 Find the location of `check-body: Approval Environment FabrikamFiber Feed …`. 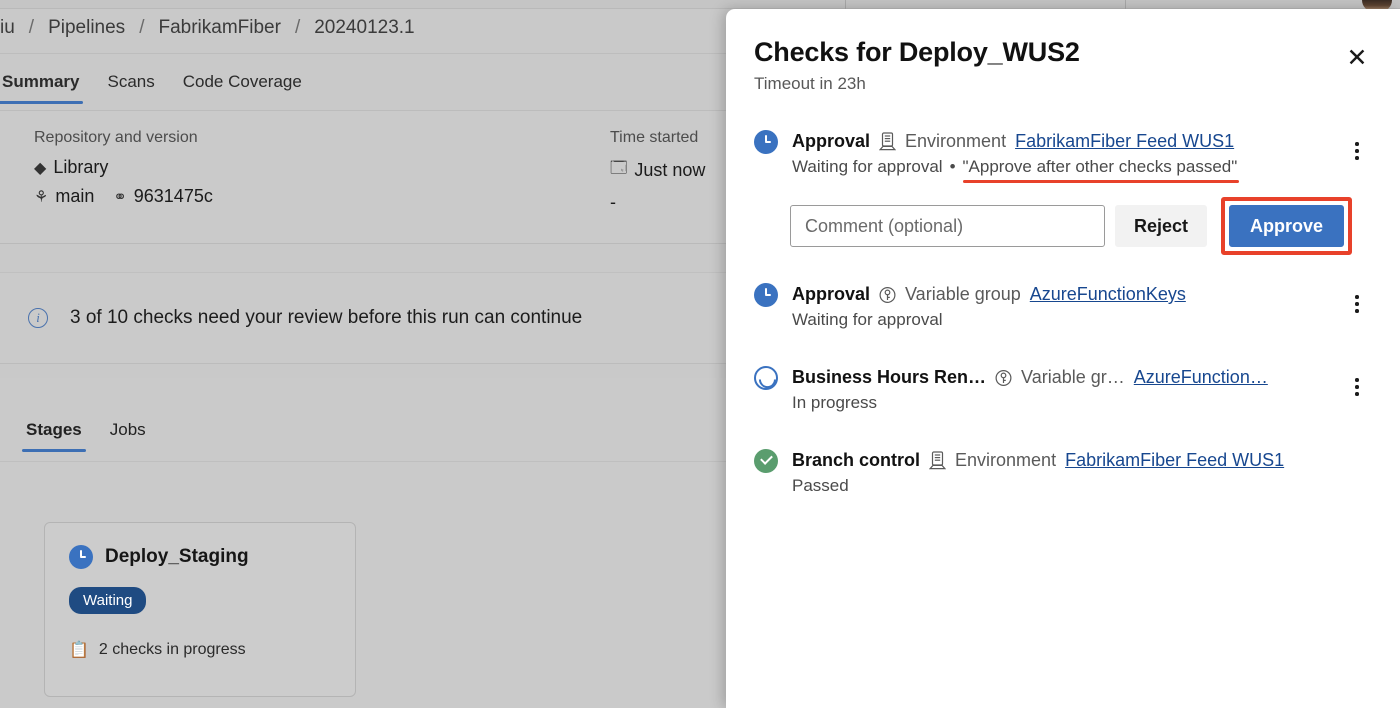

check-body: Approval Environment FabrikamFiber Feed … is located at coordinates (1061, 156).